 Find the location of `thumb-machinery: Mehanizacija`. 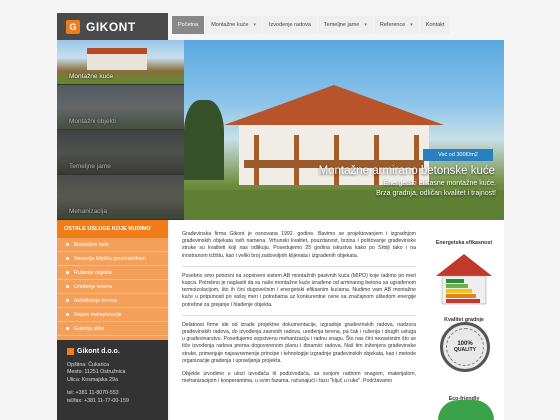

thumb-machinery: Mehanizacija is located at coordinates (120, 197).